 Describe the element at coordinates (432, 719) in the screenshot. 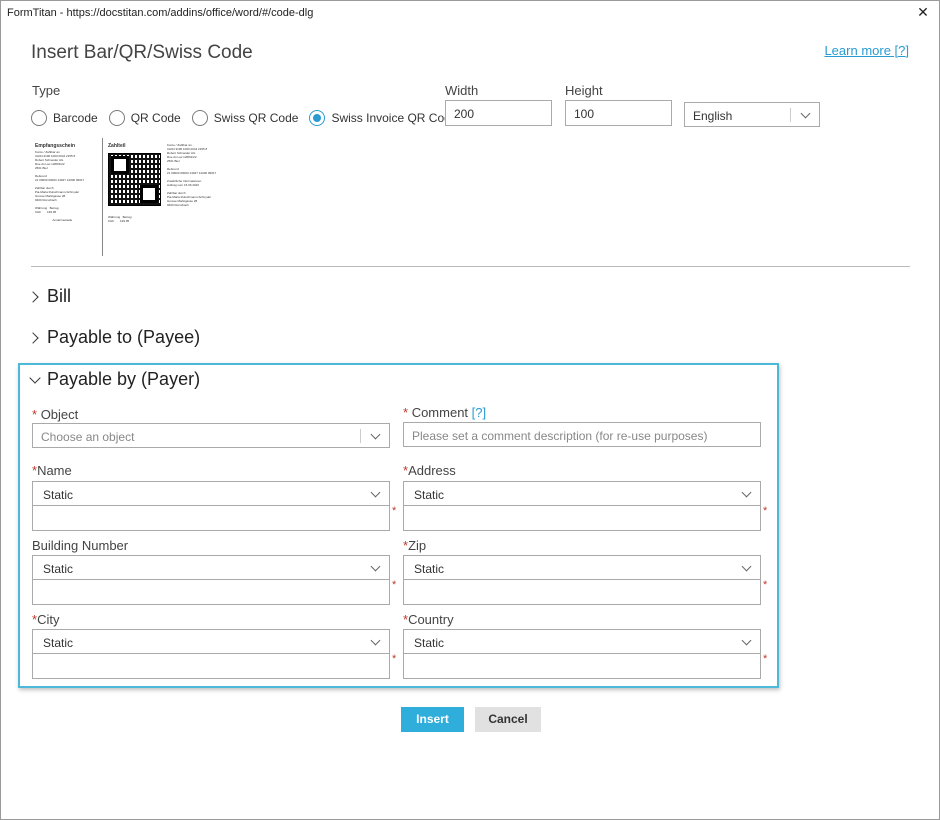

I see `insert-button: Insert` at that location.